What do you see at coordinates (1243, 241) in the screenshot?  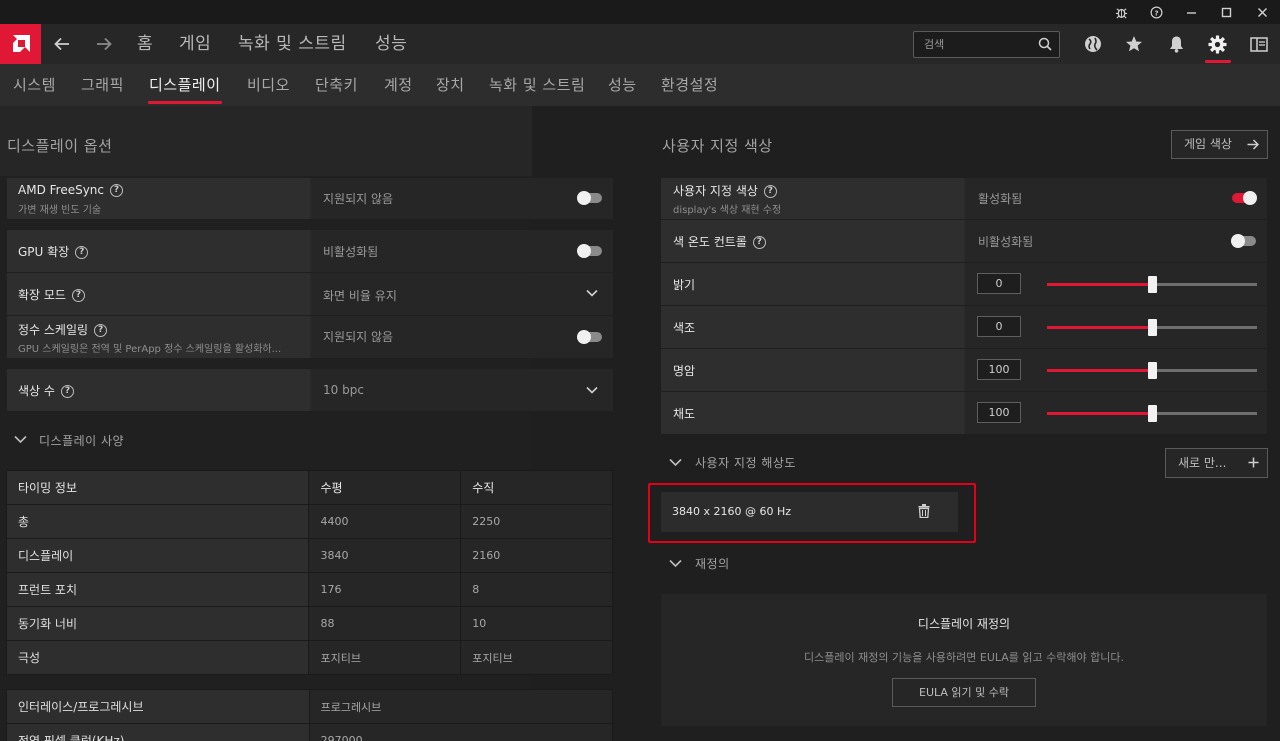 I see `color-temp-toggle` at bounding box center [1243, 241].